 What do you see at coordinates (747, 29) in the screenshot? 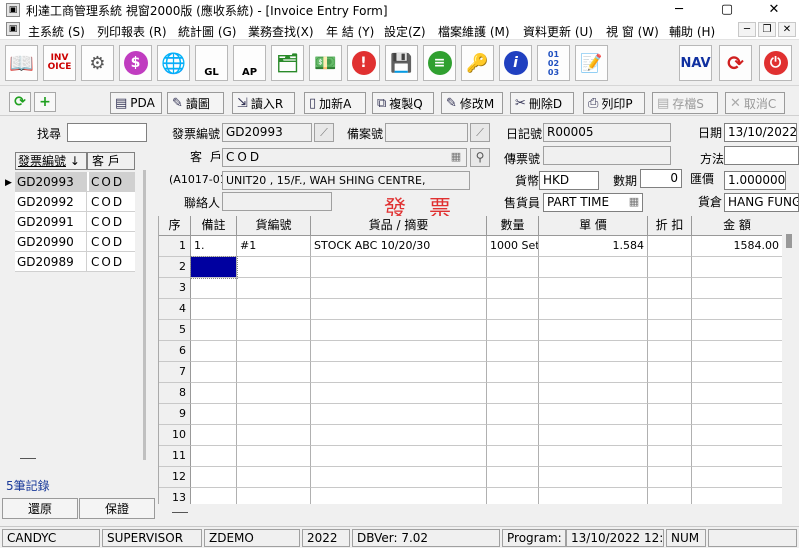
I see `mdi-minimize-button: ─` at bounding box center [747, 29].